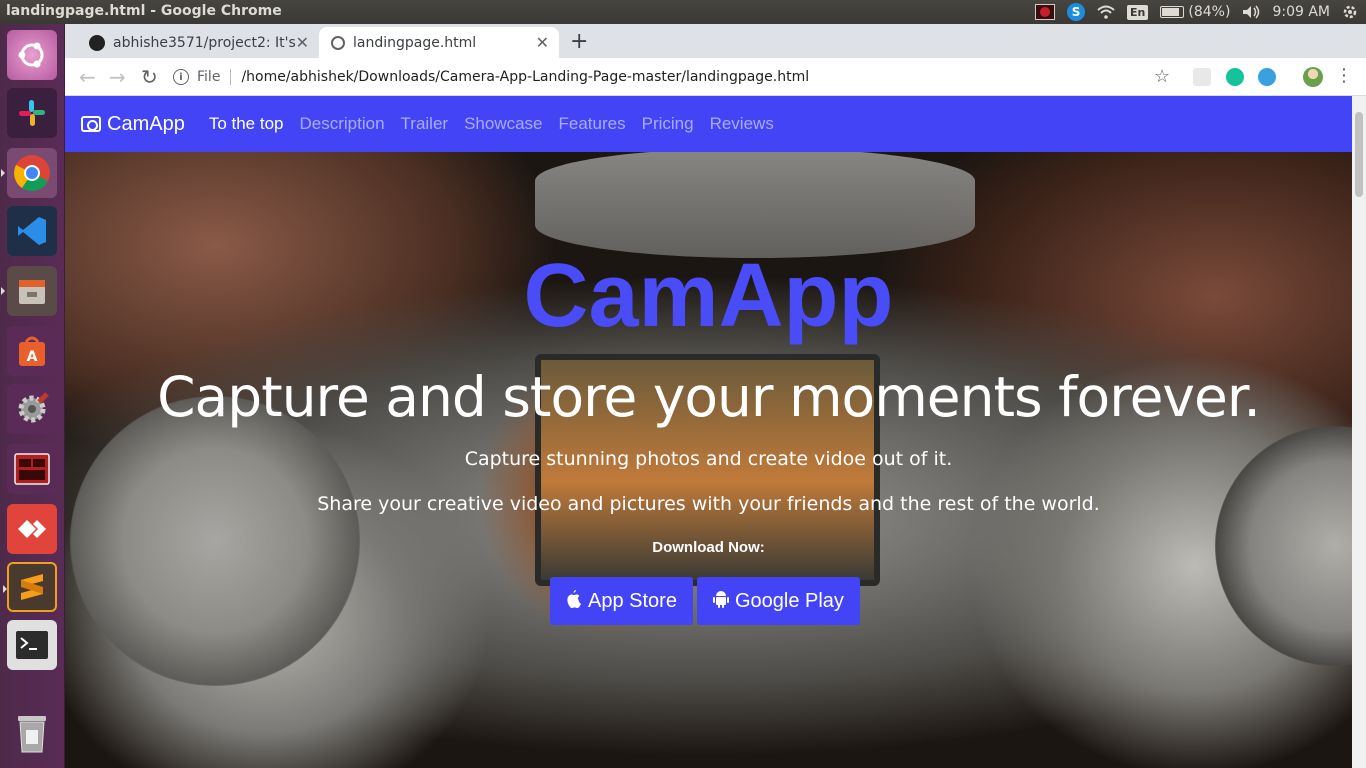 The height and width of the screenshot is (768, 1366). What do you see at coordinates (1045, 12) in the screenshot?
I see `record-indicator-icon` at bounding box center [1045, 12].